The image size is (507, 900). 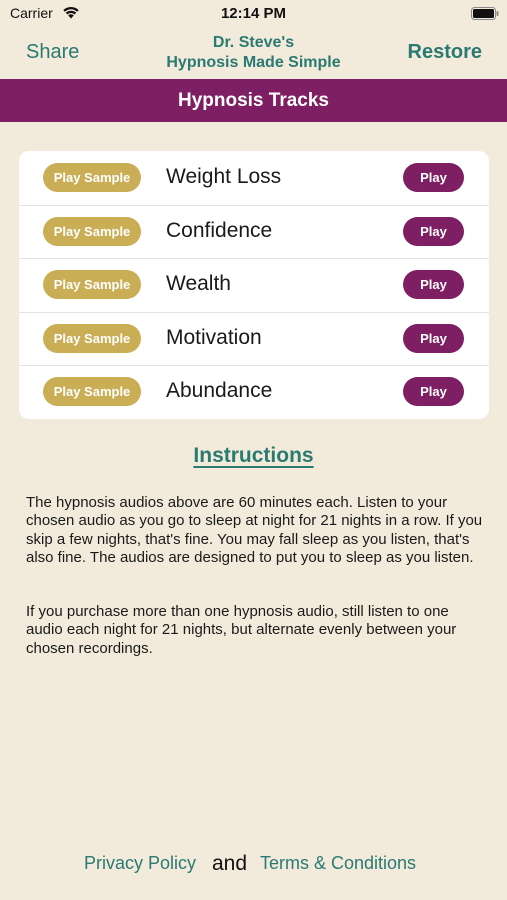 What do you see at coordinates (224, 176) in the screenshot?
I see `track-name: Weight Loss` at bounding box center [224, 176].